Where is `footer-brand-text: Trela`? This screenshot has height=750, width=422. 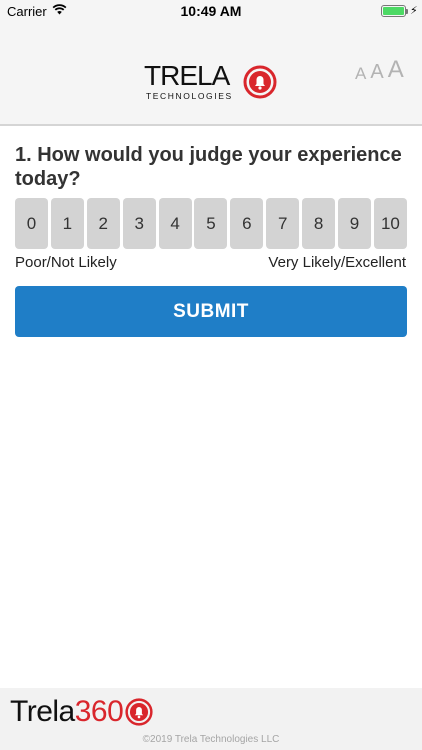 footer-brand-text: Trela is located at coordinates (42, 711).